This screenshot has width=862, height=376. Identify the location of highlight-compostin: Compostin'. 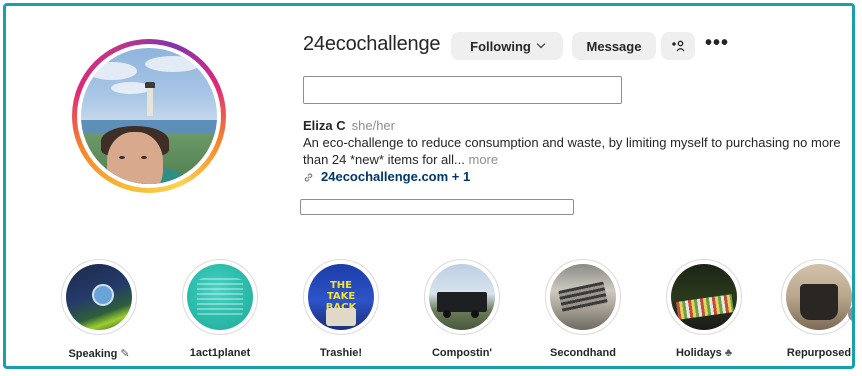
(462, 309).